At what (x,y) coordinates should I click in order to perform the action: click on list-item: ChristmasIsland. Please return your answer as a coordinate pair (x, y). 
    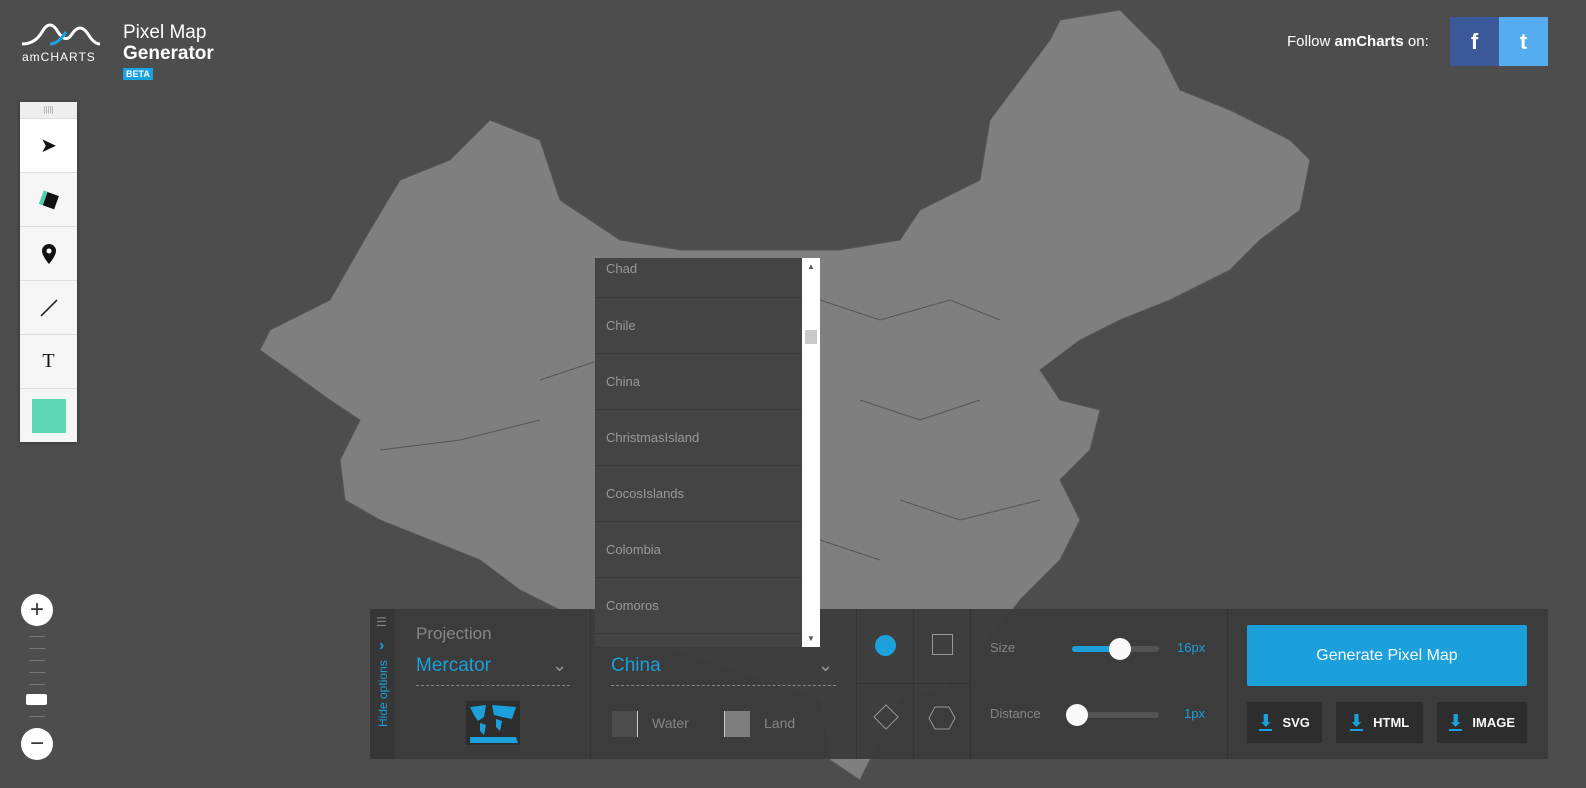
    Looking at the image, I should click on (698, 438).